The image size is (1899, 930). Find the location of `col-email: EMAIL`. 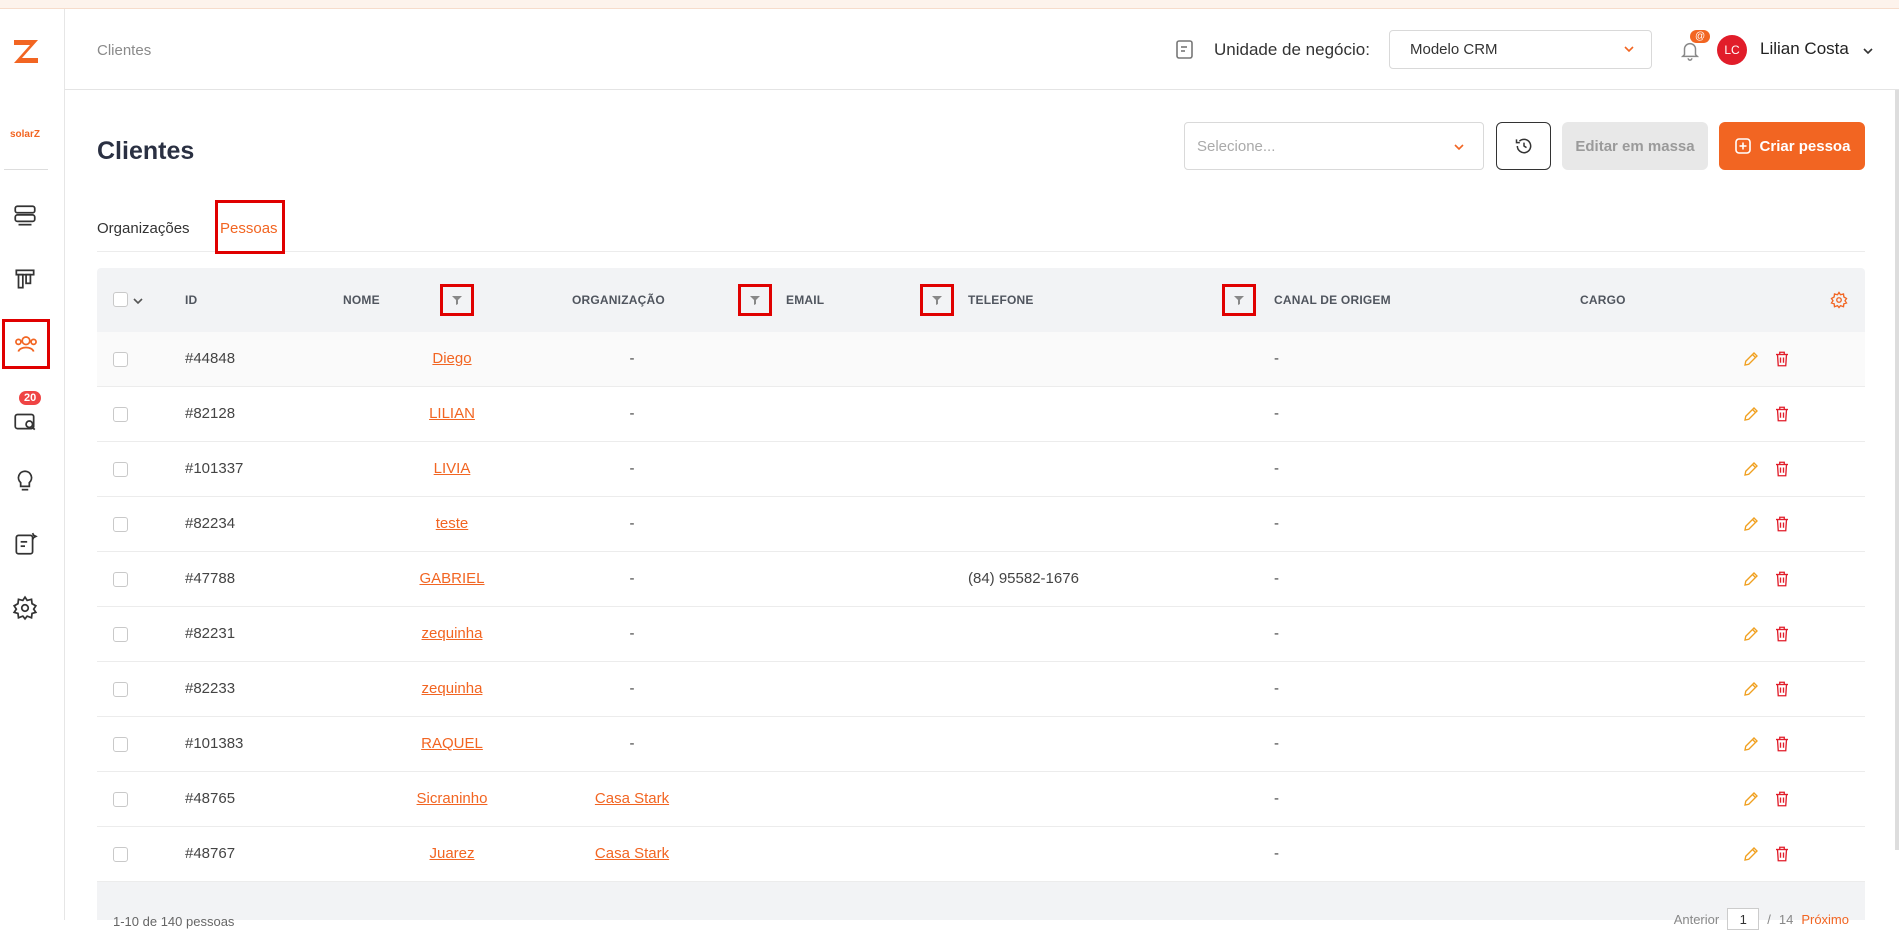

col-email: EMAIL is located at coordinates (805, 300).